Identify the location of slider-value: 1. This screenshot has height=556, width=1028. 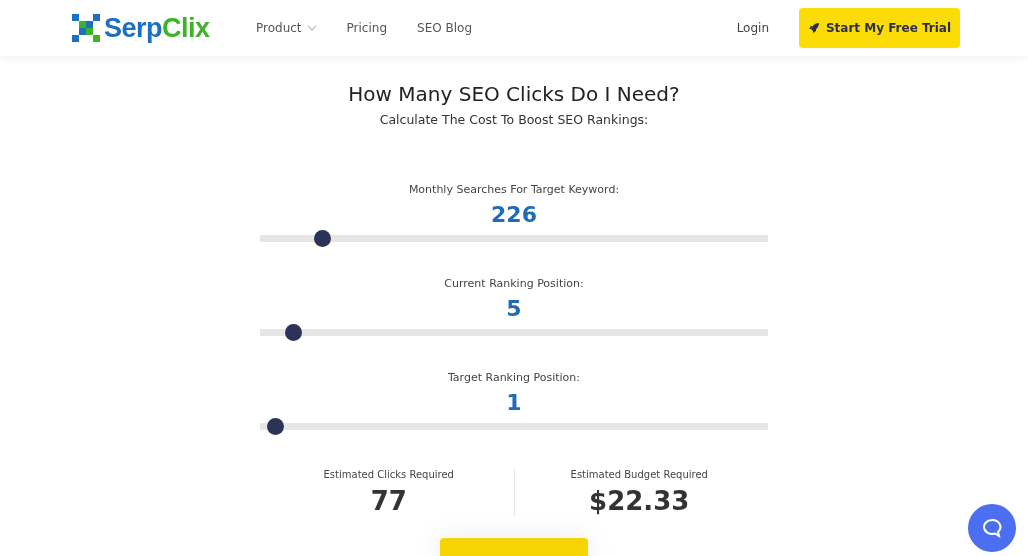
(514, 402).